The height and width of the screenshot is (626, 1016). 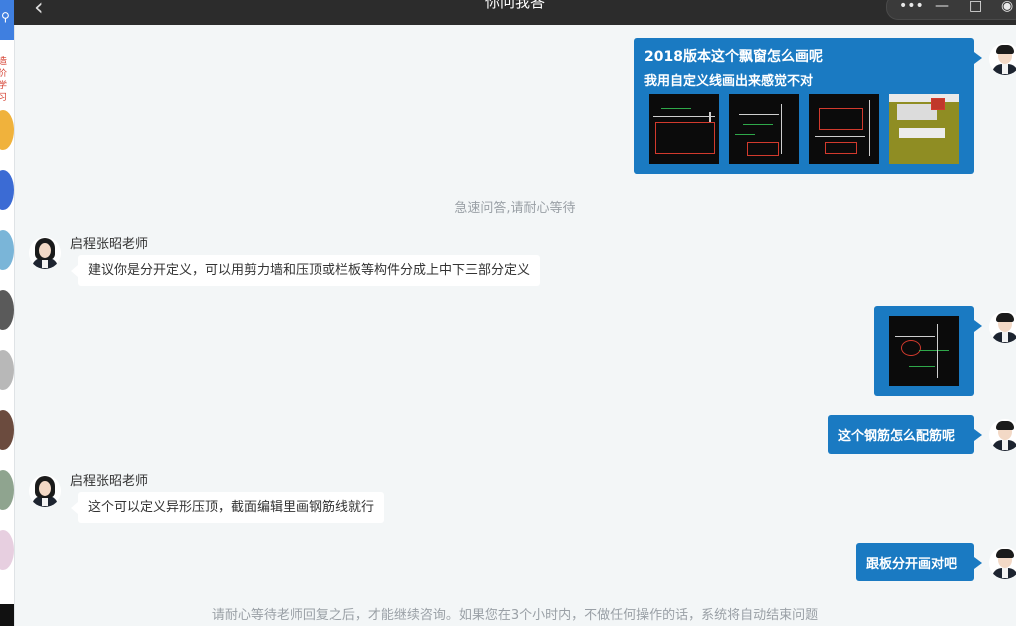 I want to click on my-message-bubble: 跟板分开画对吧, so click(x=919, y=562).